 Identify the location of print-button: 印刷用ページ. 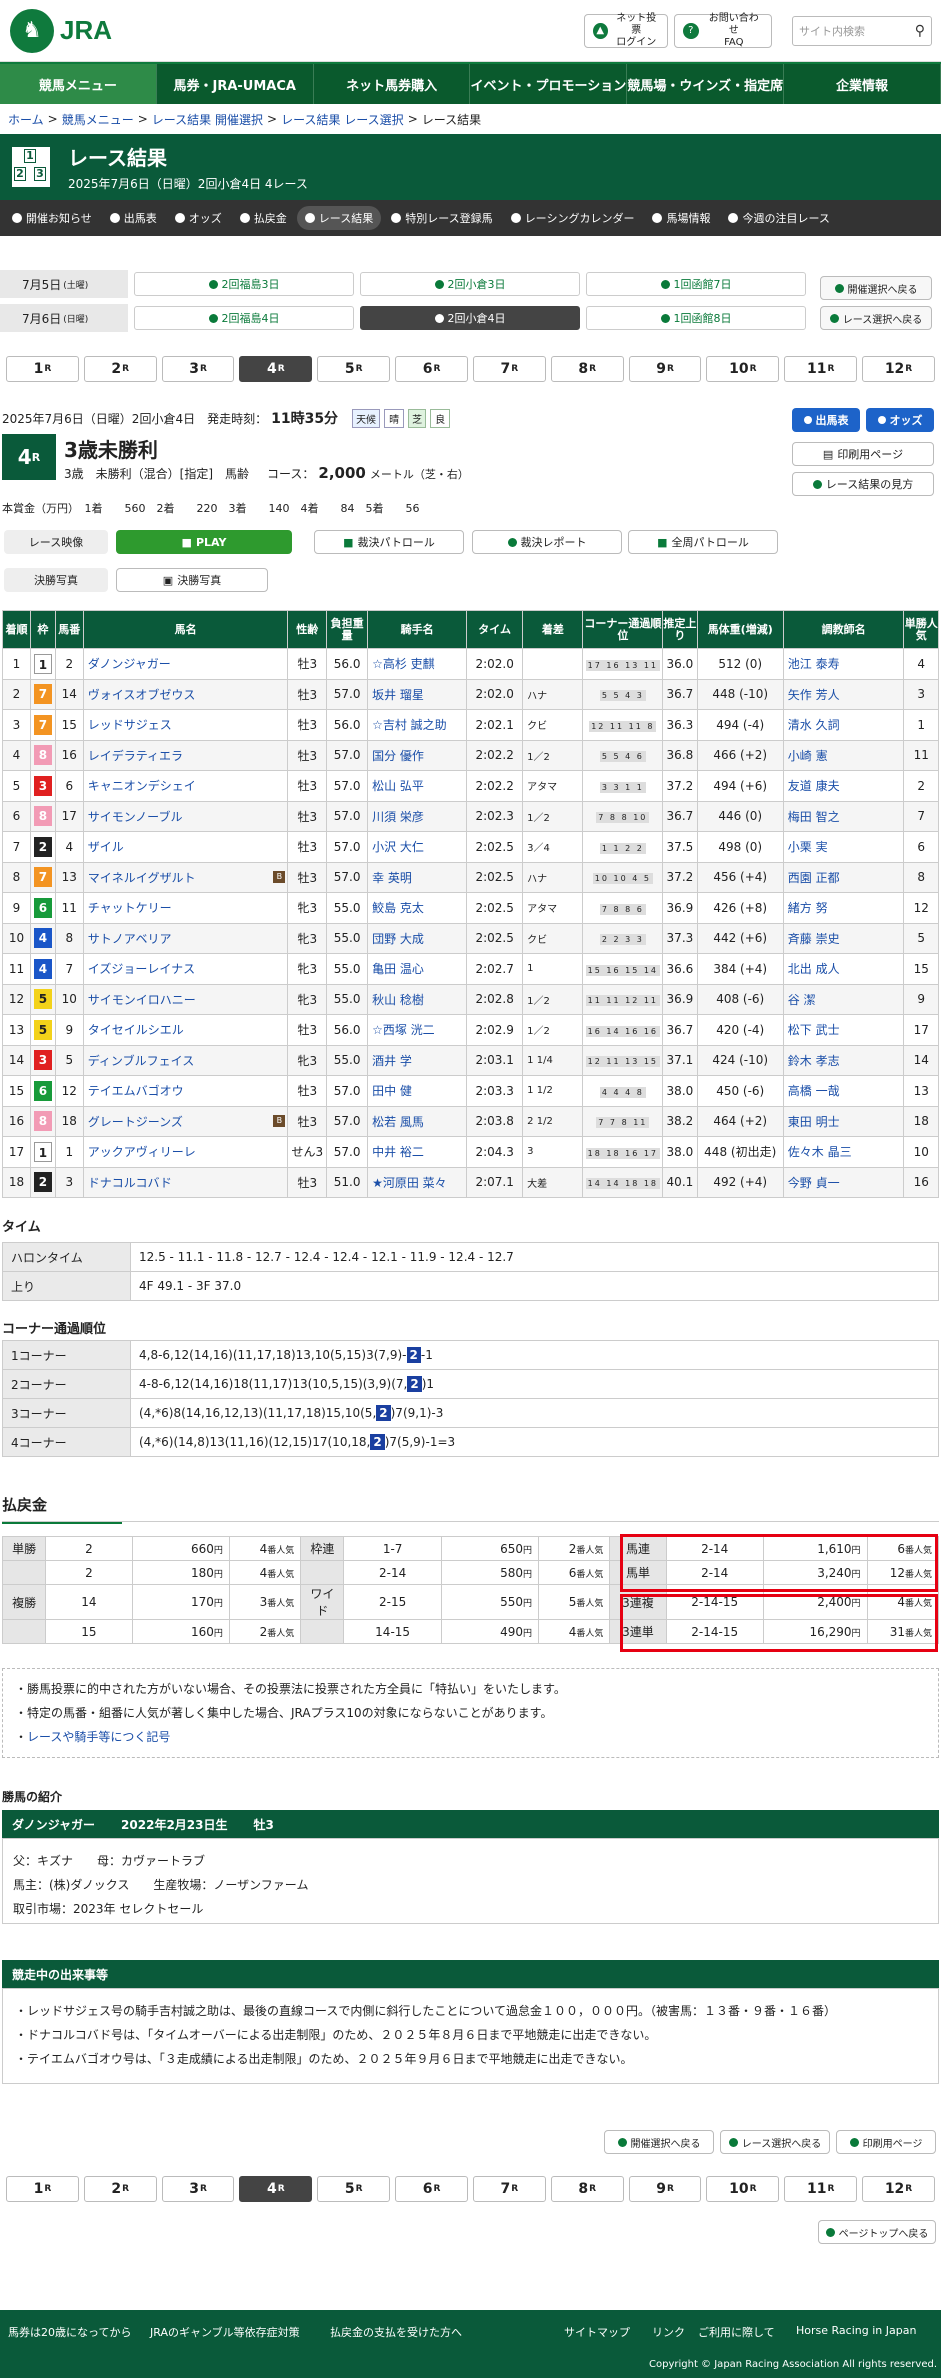
(886, 2142).